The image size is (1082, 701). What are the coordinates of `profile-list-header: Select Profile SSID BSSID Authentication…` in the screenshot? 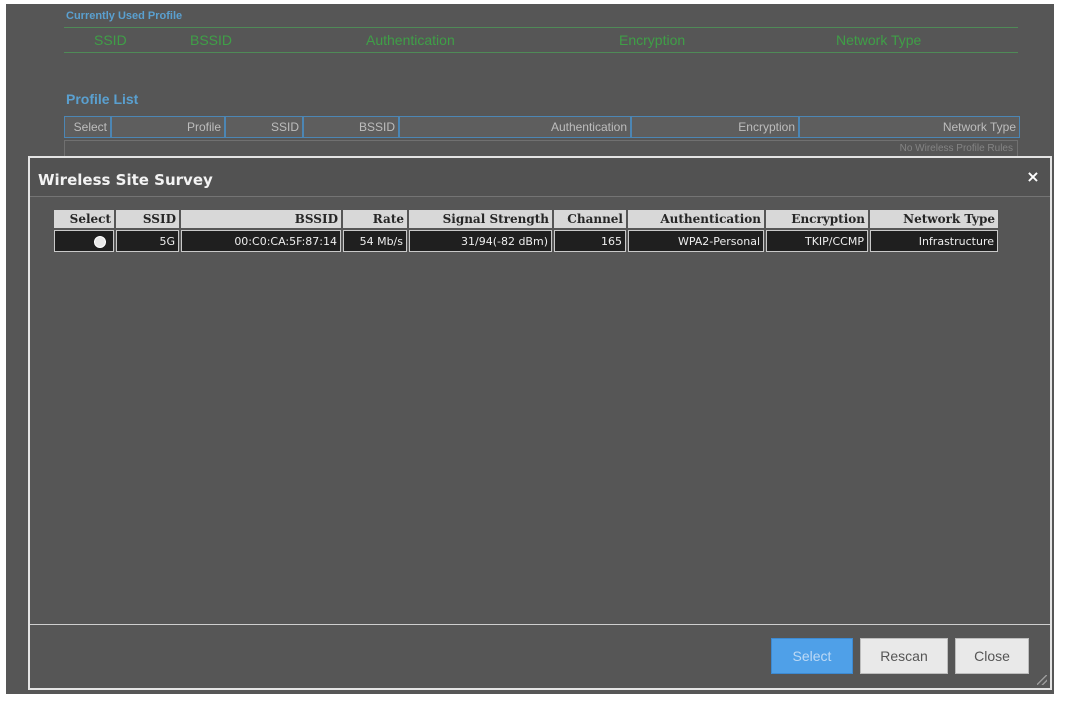 It's located at (542, 127).